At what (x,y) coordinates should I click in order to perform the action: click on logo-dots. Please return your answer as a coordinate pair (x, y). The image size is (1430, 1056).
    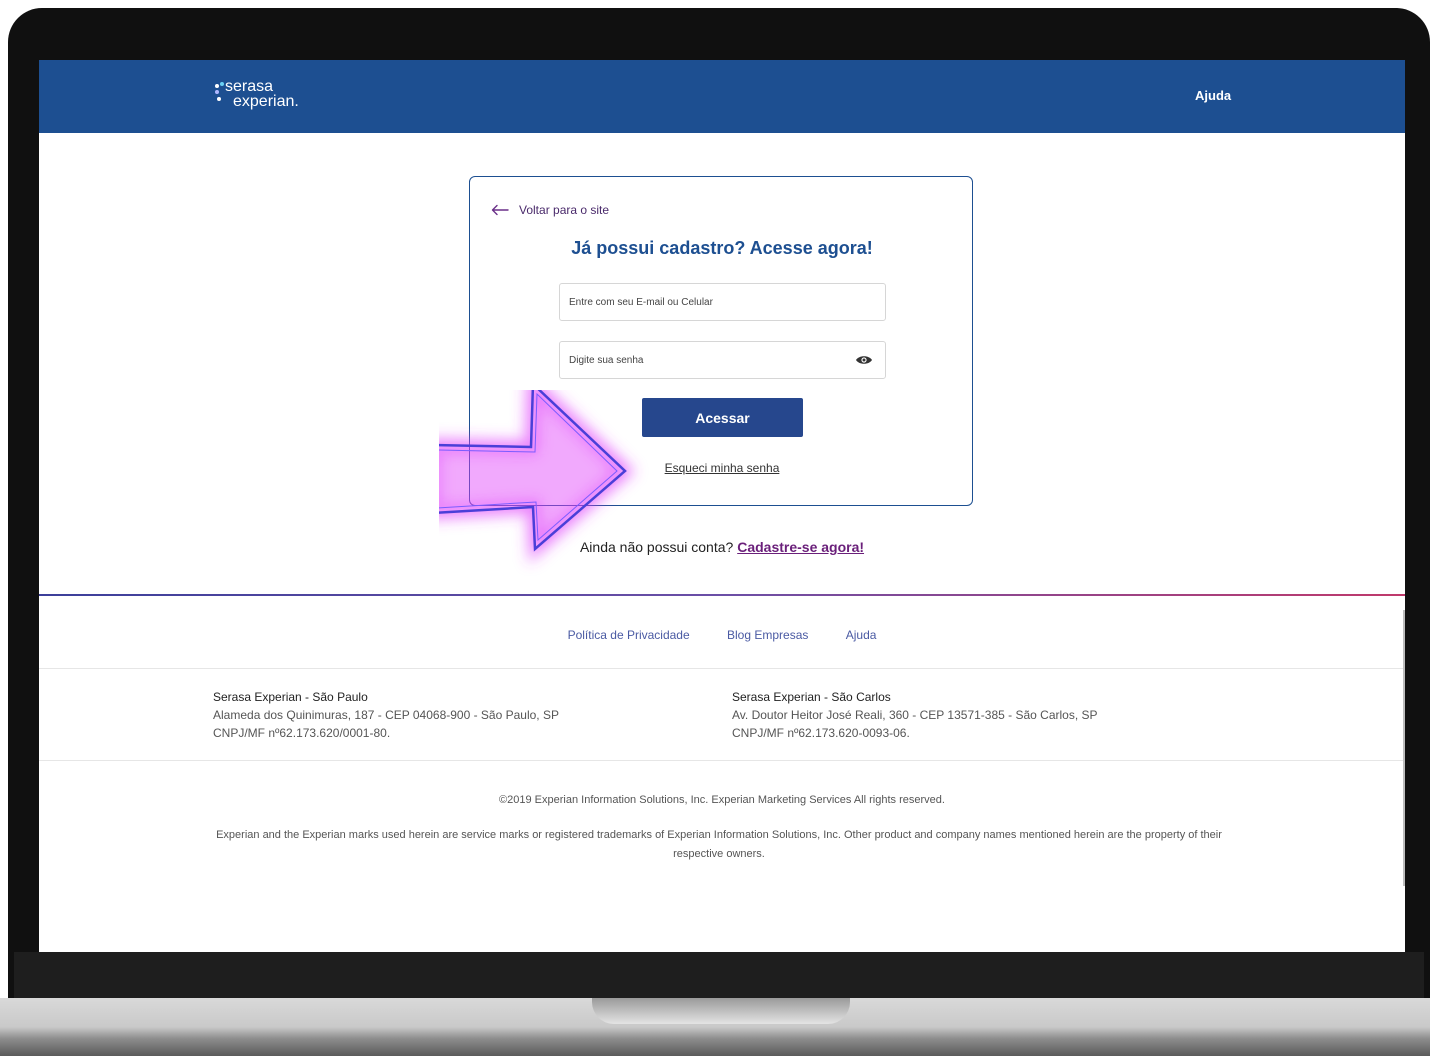
    Looking at the image, I should click on (220, 92).